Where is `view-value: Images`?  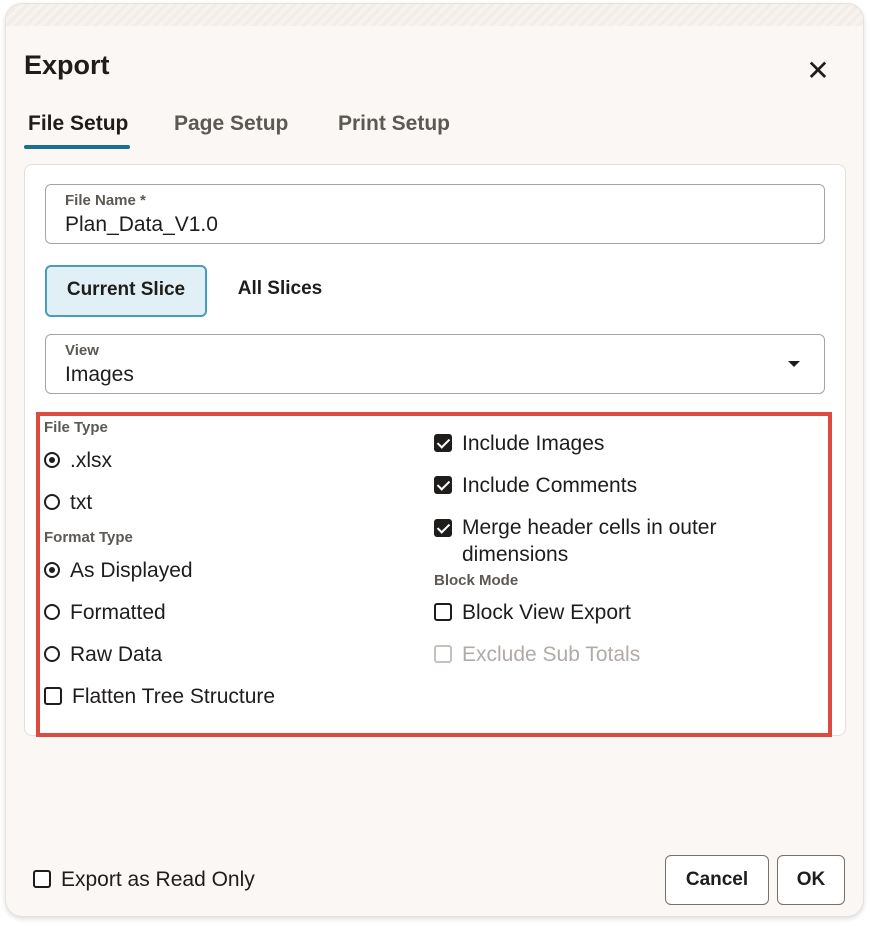 view-value: Images is located at coordinates (99, 374).